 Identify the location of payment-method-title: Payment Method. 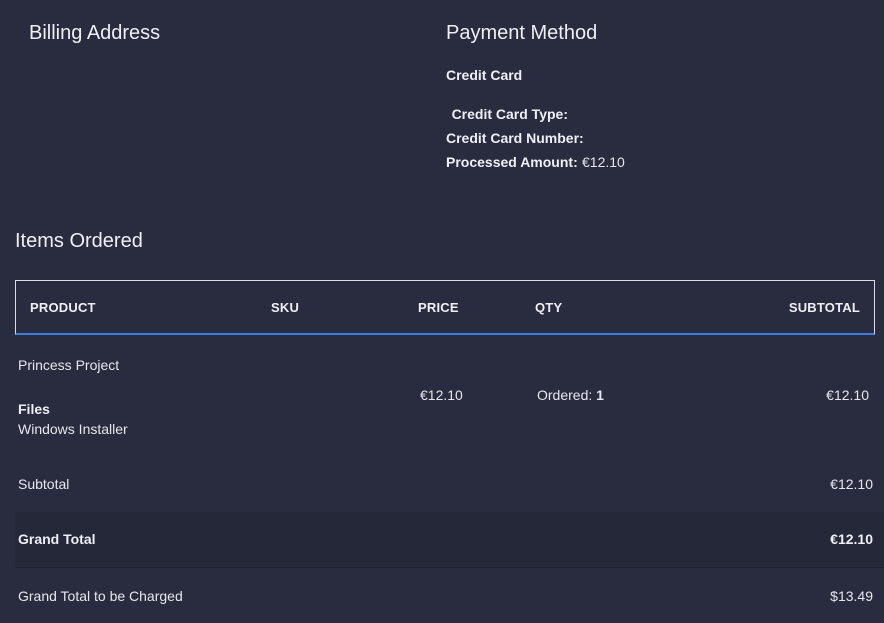
(522, 33).